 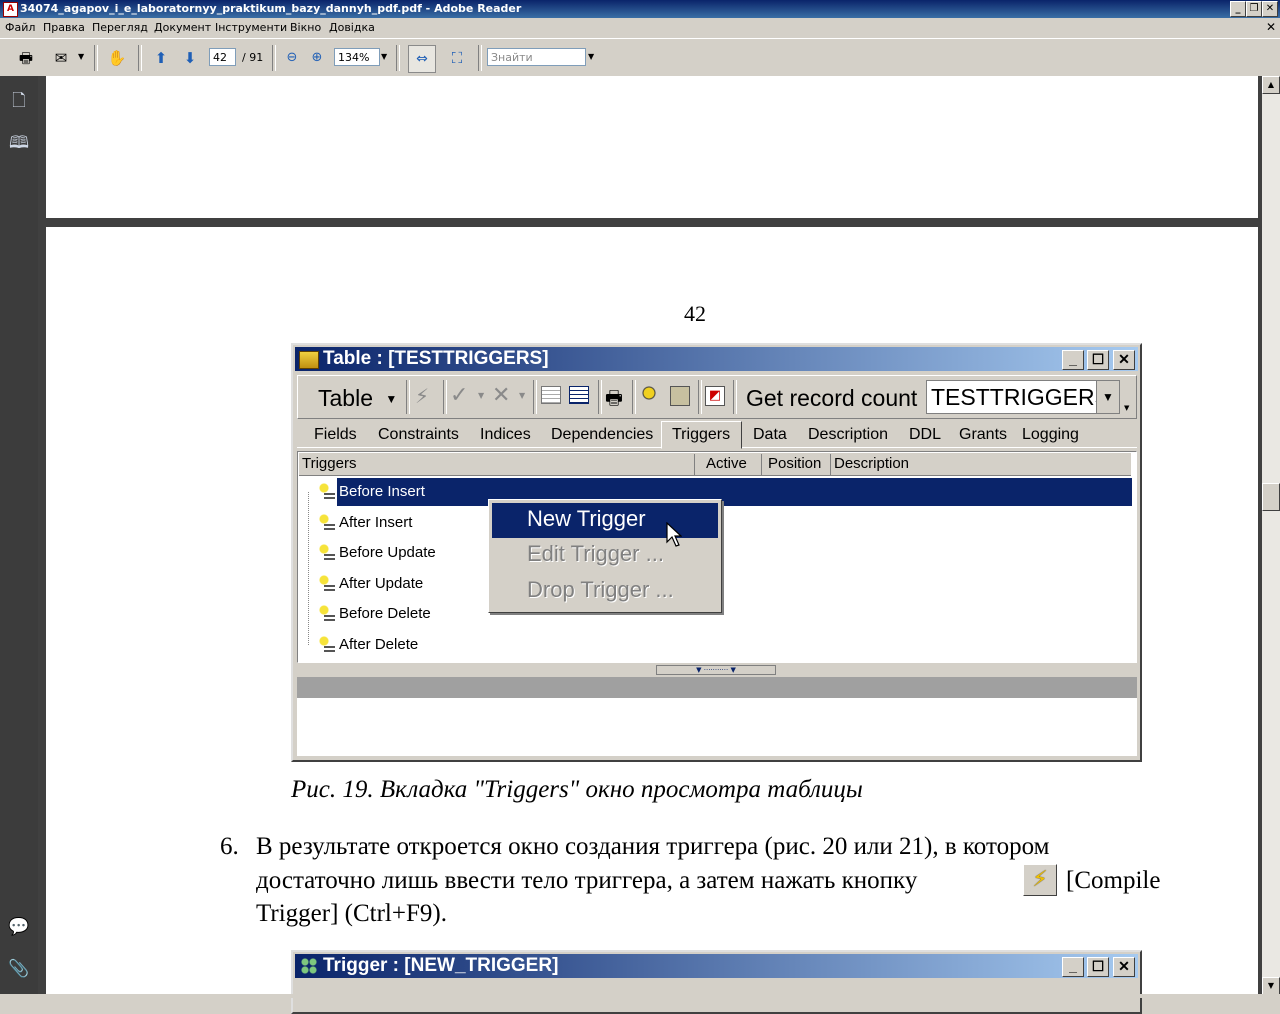 I want to click on table-menu-button: Table ▼, so click(x=354, y=398).